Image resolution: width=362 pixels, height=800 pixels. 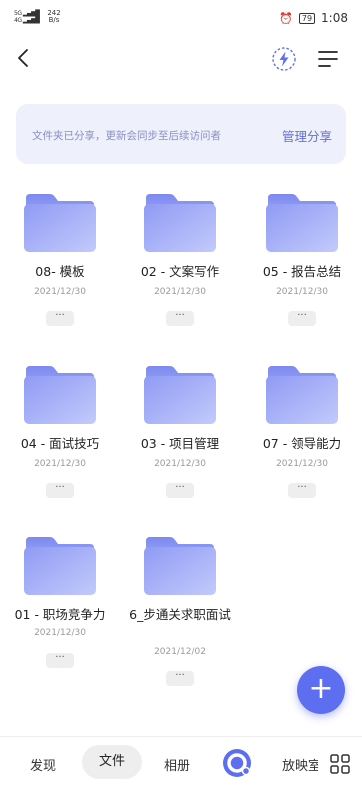 I want to click on folder-name: 02 - 文案写作, so click(x=180, y=271).